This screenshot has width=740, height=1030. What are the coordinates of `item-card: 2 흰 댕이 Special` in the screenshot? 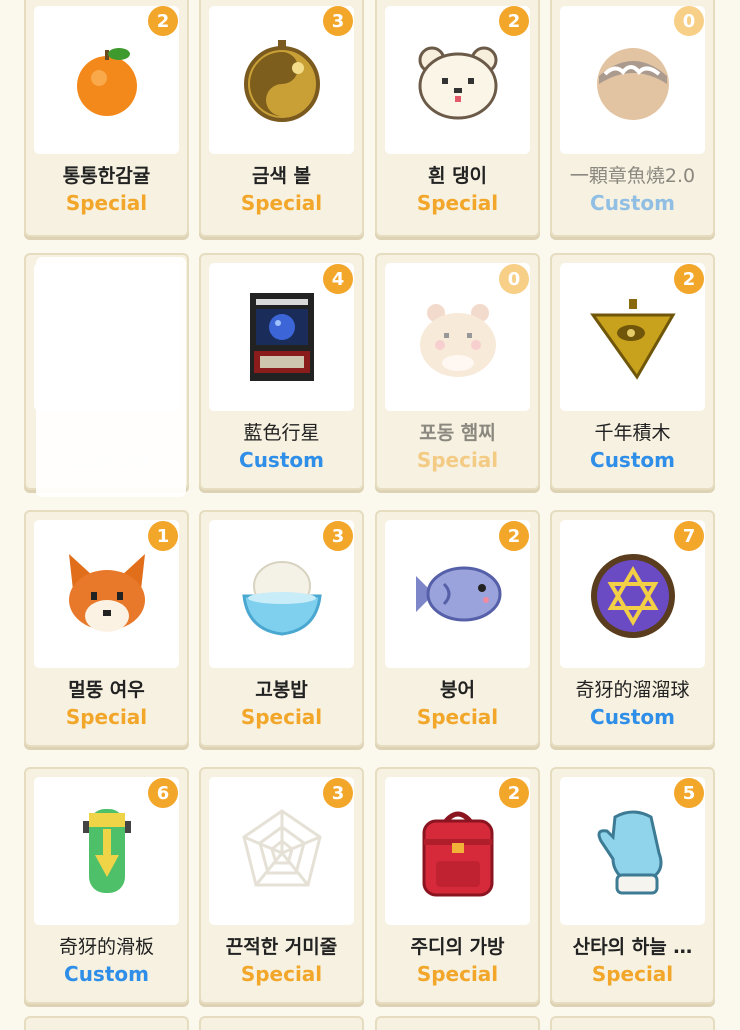 It's located at (457, 118).